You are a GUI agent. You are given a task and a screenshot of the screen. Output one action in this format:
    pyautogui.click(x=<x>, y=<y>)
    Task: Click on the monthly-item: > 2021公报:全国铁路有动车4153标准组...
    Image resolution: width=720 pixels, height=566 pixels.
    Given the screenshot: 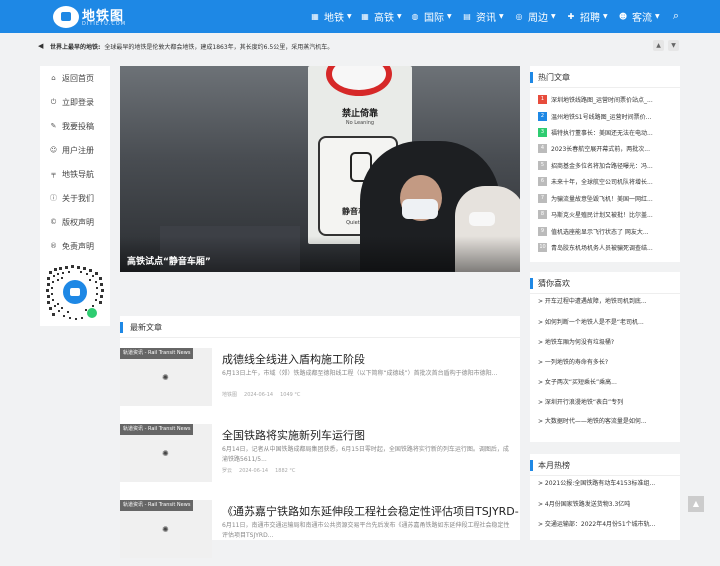 What is the action you would take?
    pyautogui.click(x=607, y=484)
    